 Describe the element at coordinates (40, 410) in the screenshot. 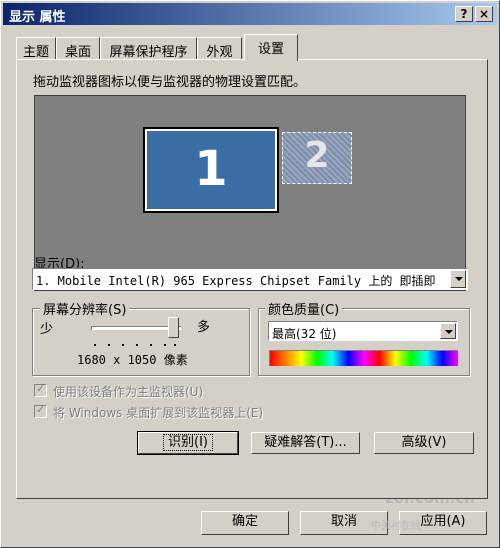

I see `extend-desktop-checkbox` at that location.